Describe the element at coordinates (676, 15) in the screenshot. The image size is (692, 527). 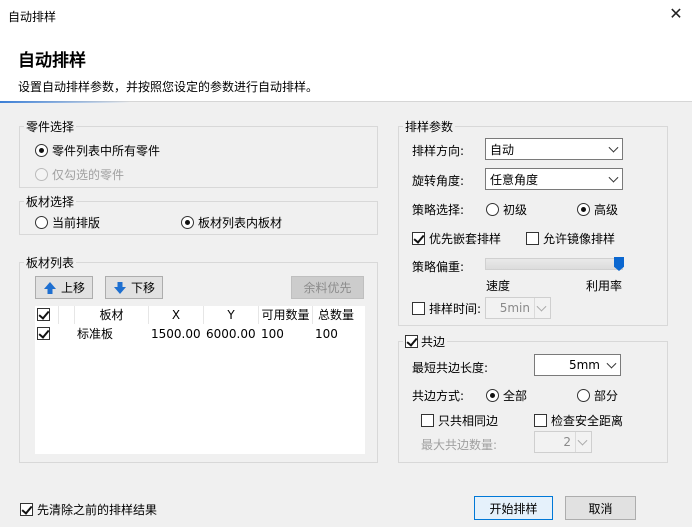
I see `close-icon: ✕` at that location.